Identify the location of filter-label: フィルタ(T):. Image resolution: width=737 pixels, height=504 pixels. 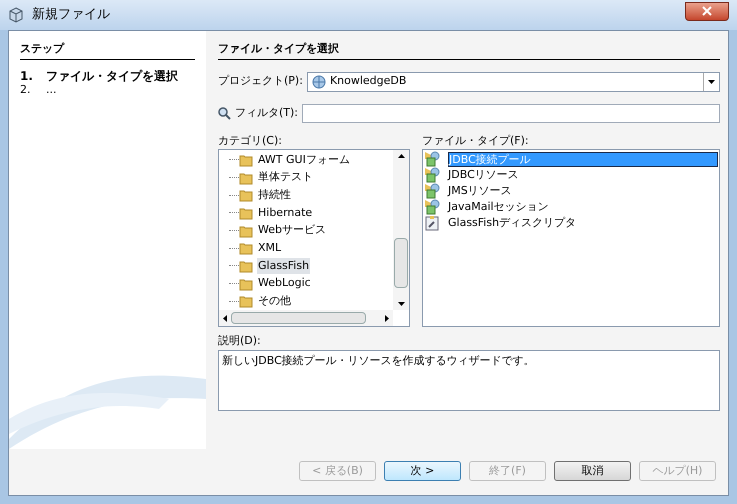
(266, 112).